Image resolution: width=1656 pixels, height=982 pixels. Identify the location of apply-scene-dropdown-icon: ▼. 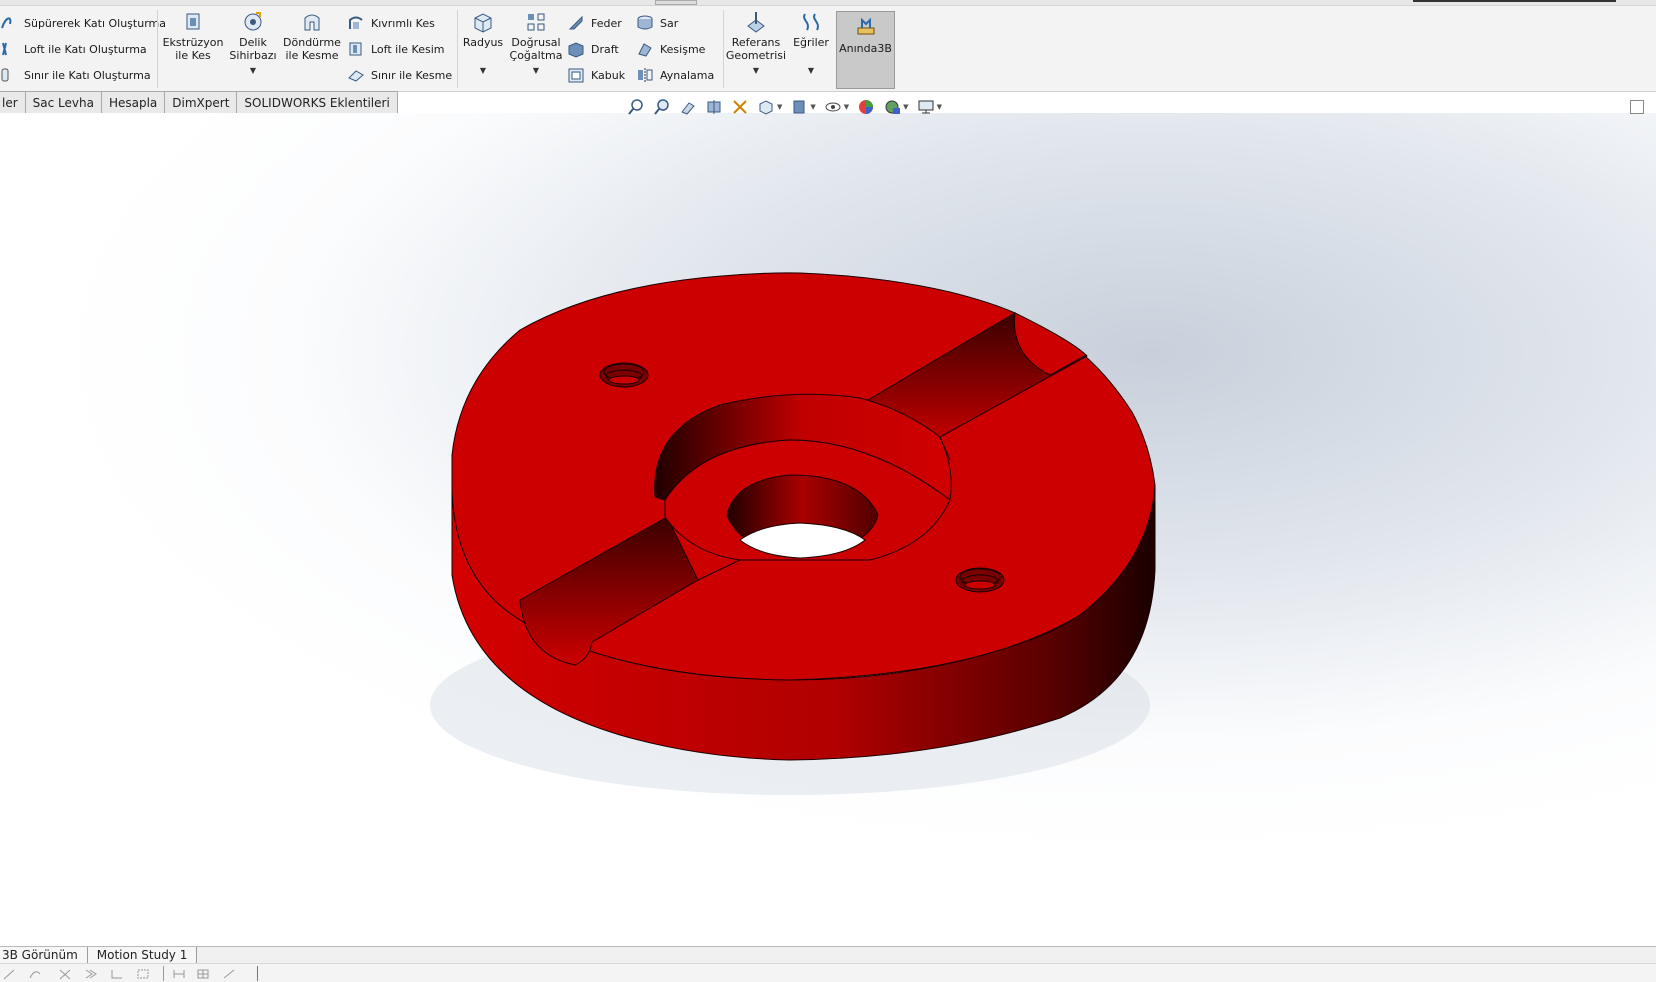
(905, 107).